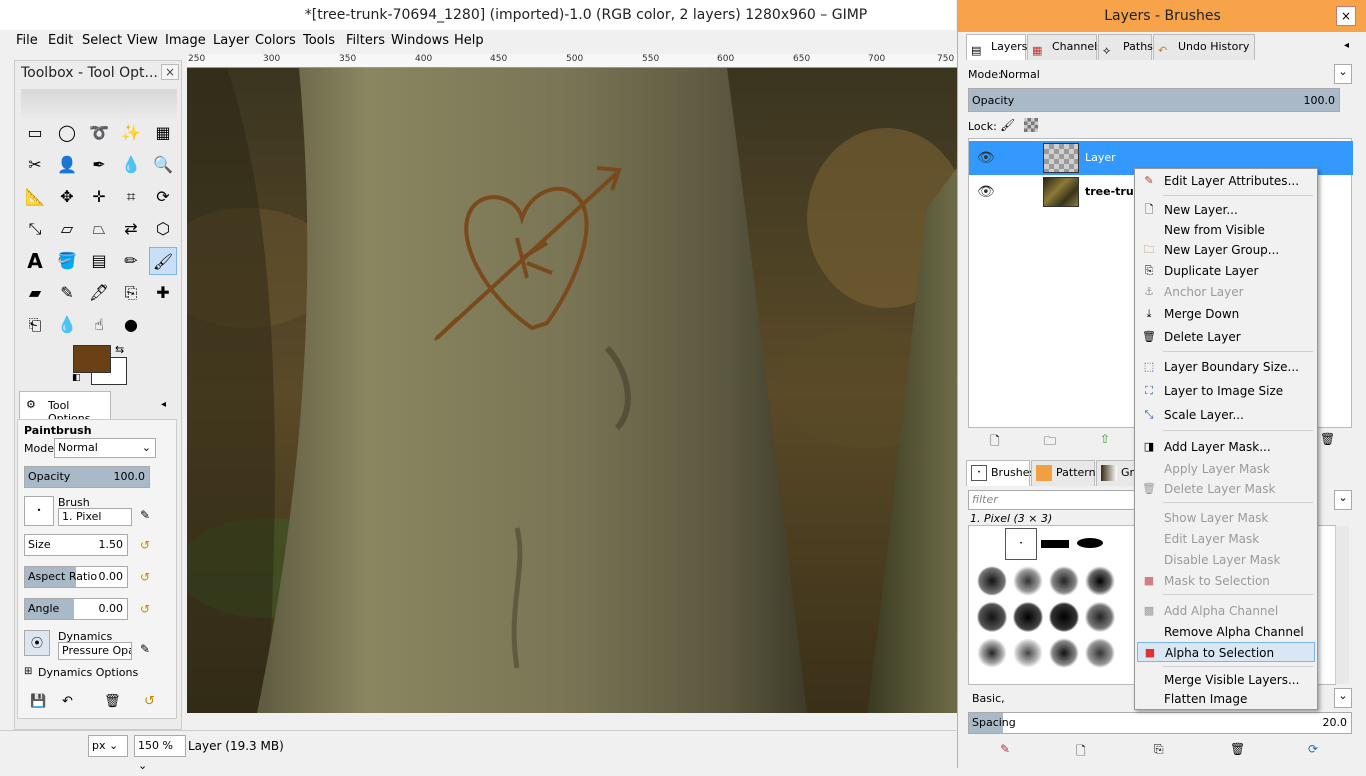 The height and width of the screenshot is (776, 1366). Describe the element at coordinates (131, 261) in the screenshot. I see `pencil-icon: ✏` at that location.